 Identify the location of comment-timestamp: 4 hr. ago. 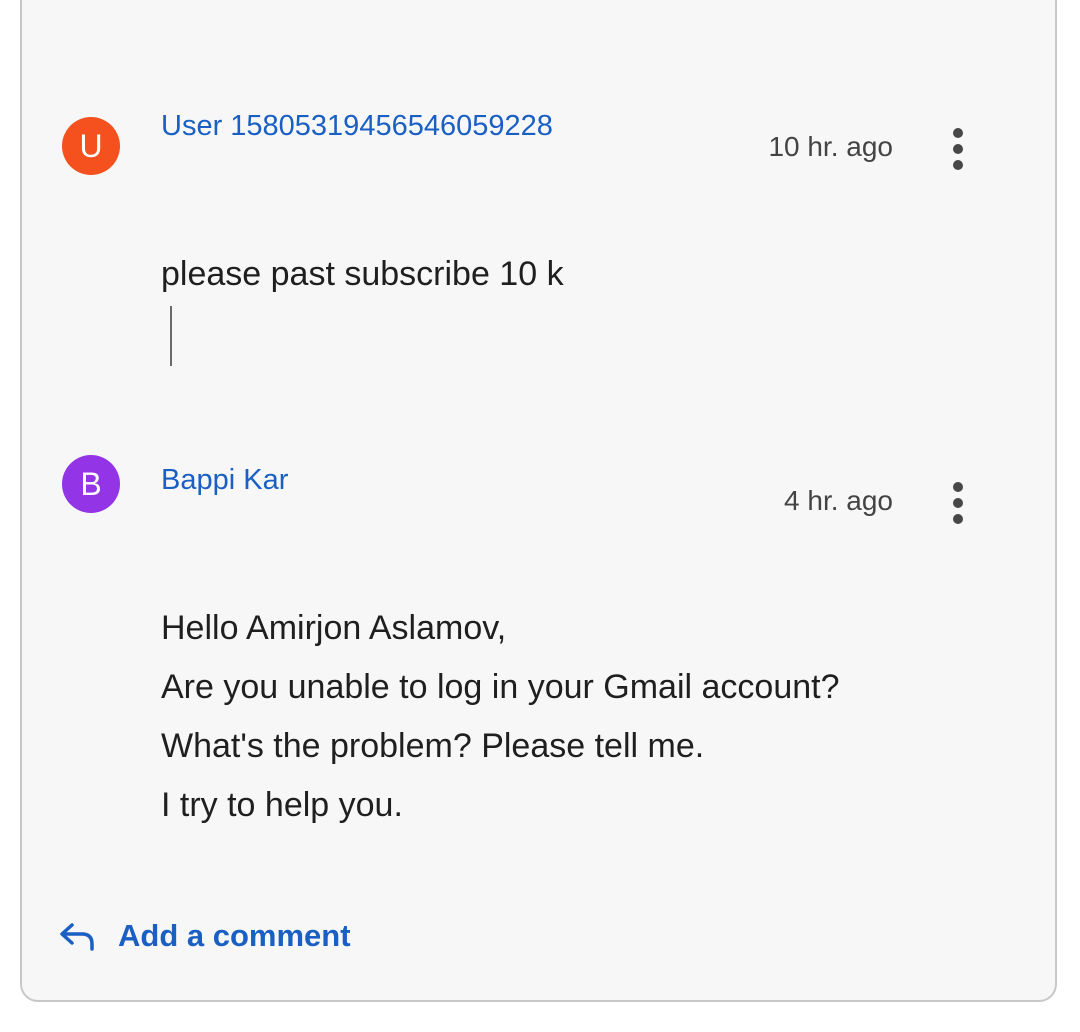
(838, 500).